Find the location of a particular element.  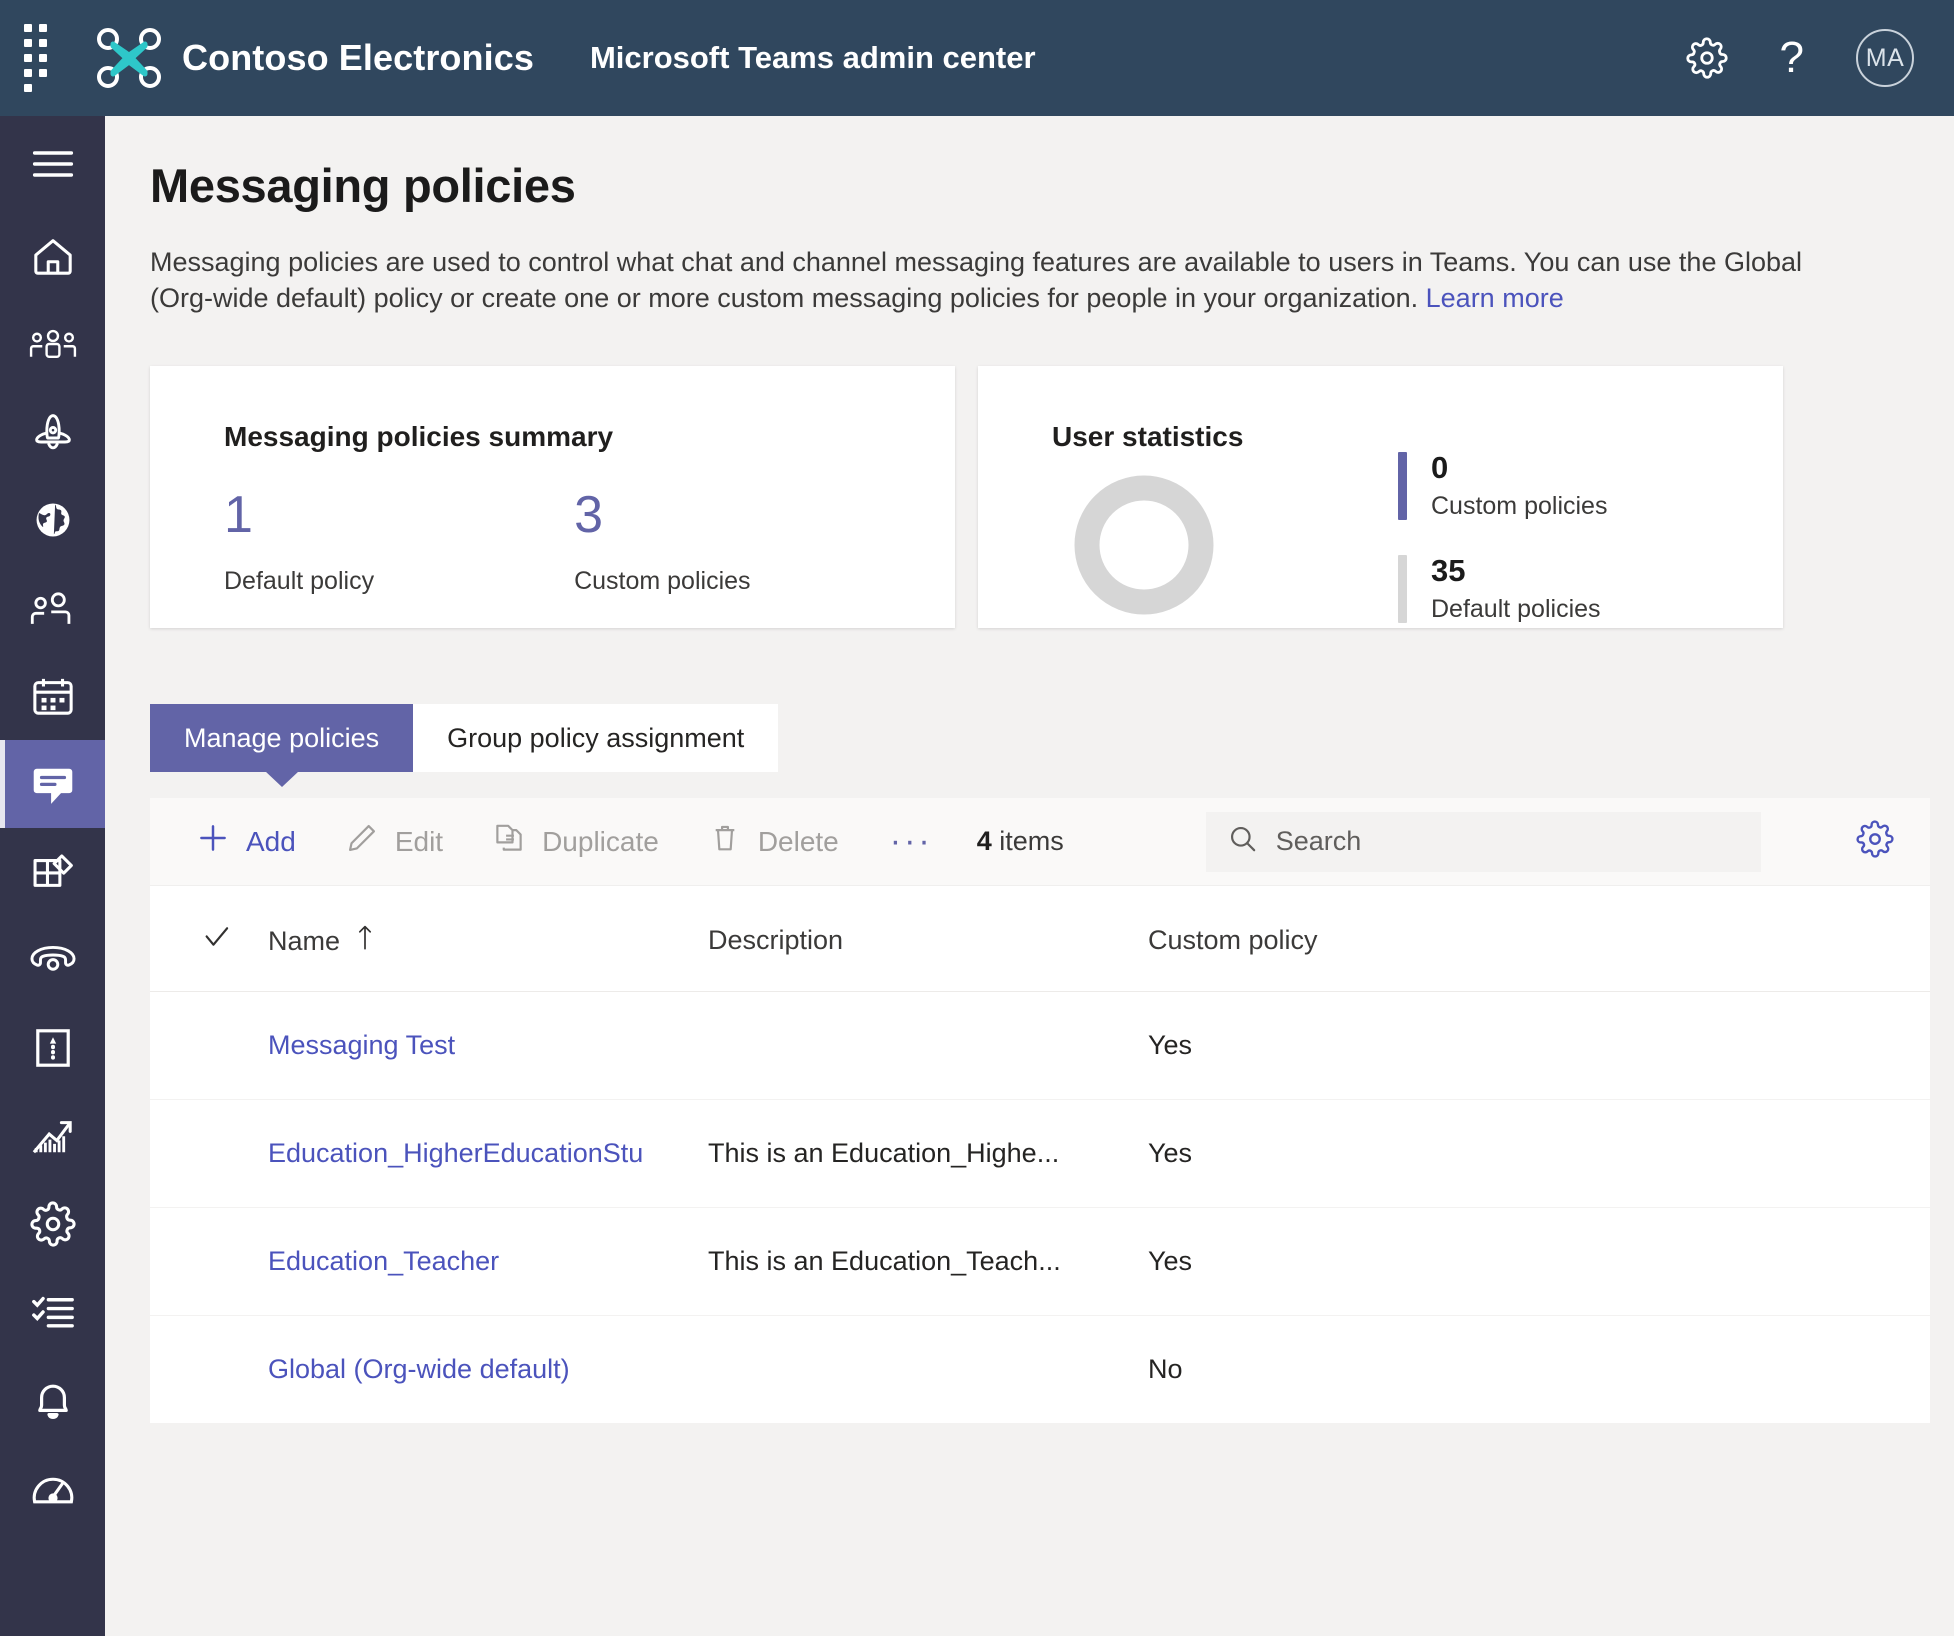

sidebar-item-dashboard is located at coordinates (52, 256).